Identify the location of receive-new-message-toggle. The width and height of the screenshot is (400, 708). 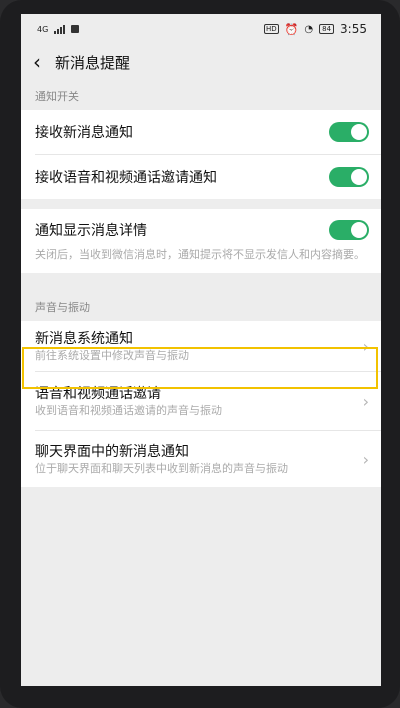
(349, 132).